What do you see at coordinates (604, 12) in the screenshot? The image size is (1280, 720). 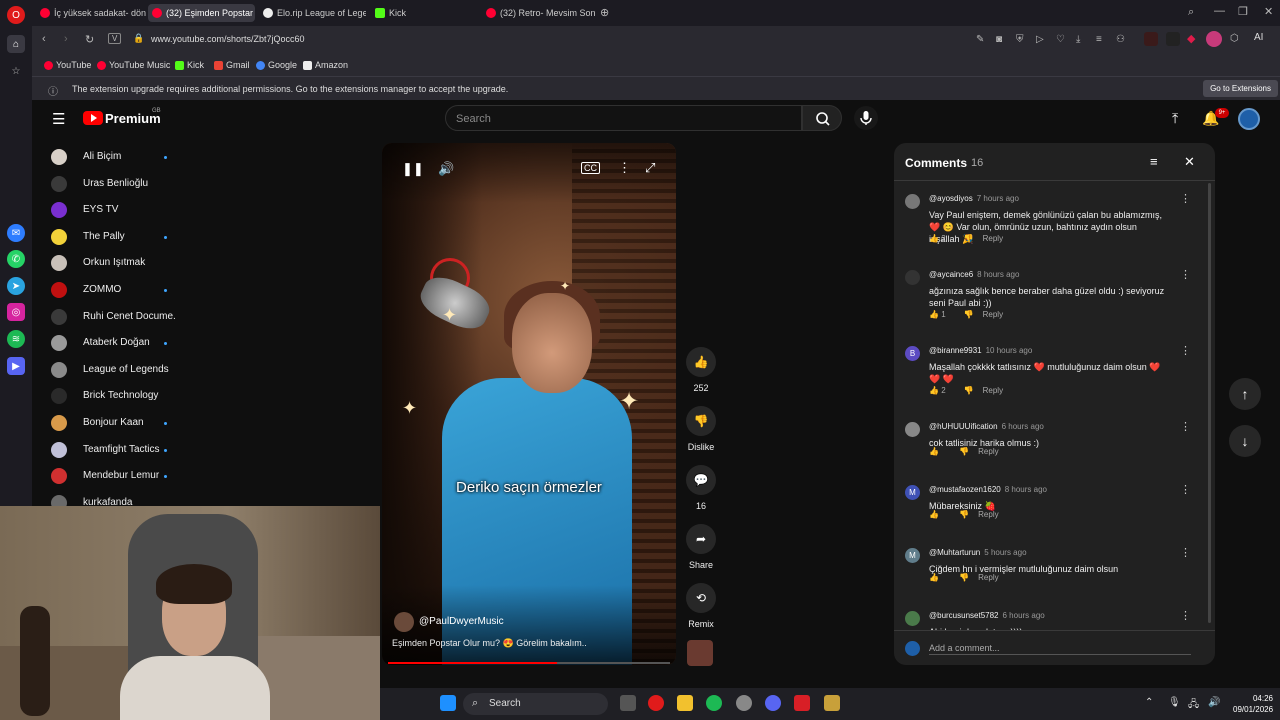 I see `new-tab-icon: ⊕` at bounding box center [604, 12].